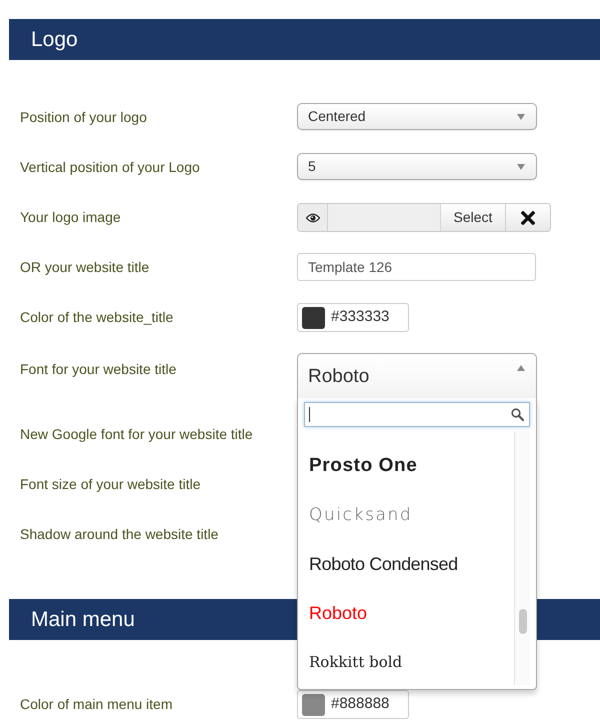 The image size is (600, 724). I want to click on field-label: Shadow around the website title, so click(120, 534).